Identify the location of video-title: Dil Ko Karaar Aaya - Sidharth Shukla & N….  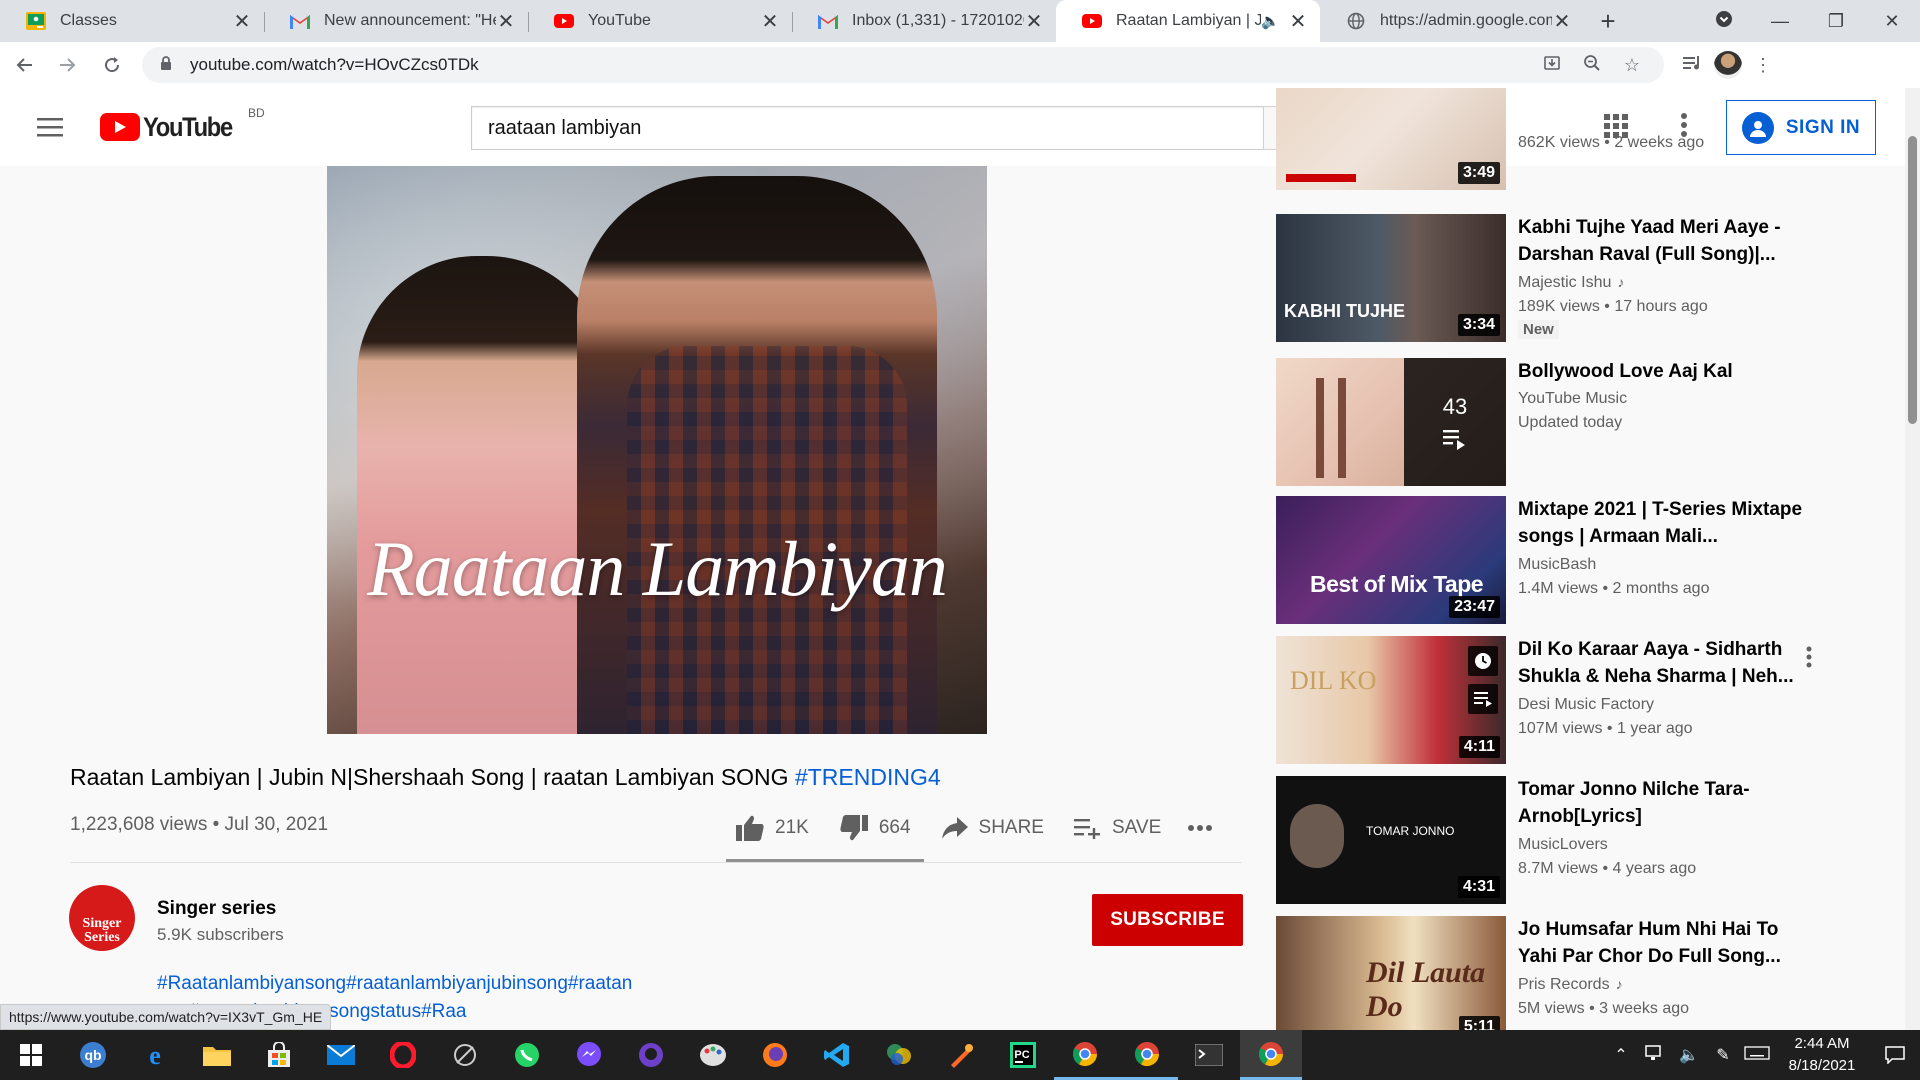
(1663, 663).